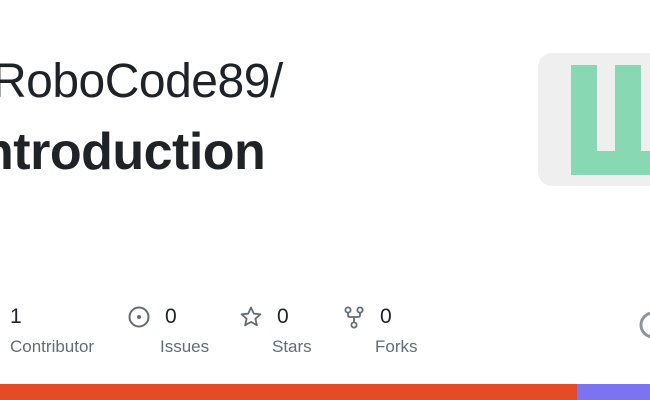  I want to click on stat-stars: 0 Stars, so click(275, 330).